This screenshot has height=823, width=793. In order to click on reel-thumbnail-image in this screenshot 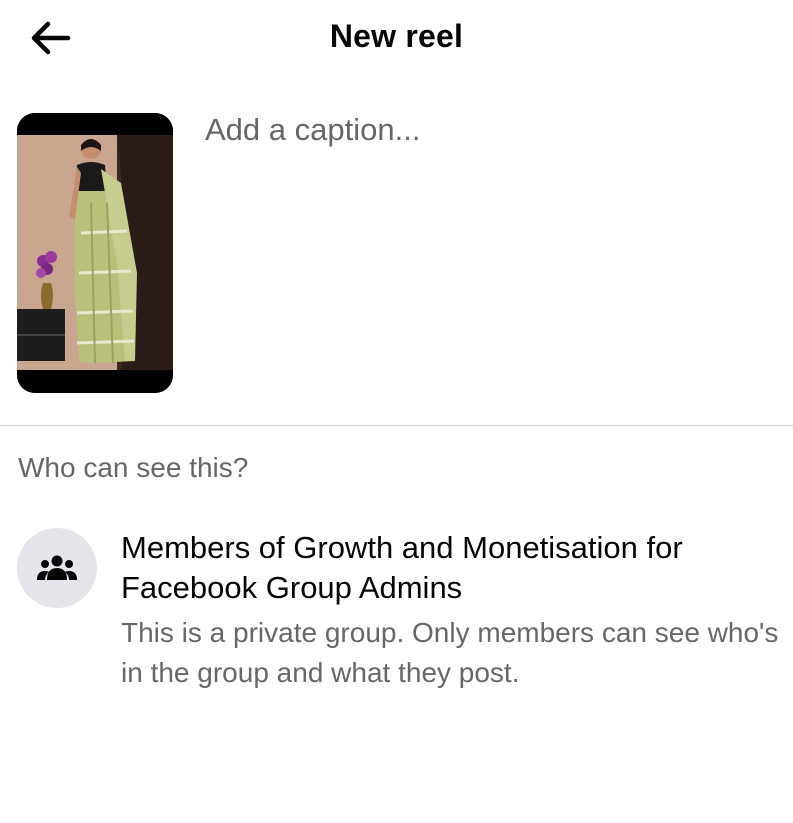, I will do `click(95, 253)`.